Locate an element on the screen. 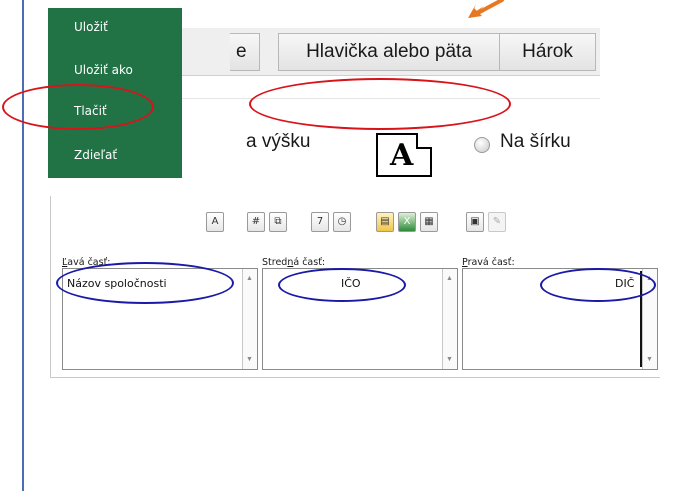 The image size is (685, 491). file-name-icon: X is located at coordinates (407, 222).